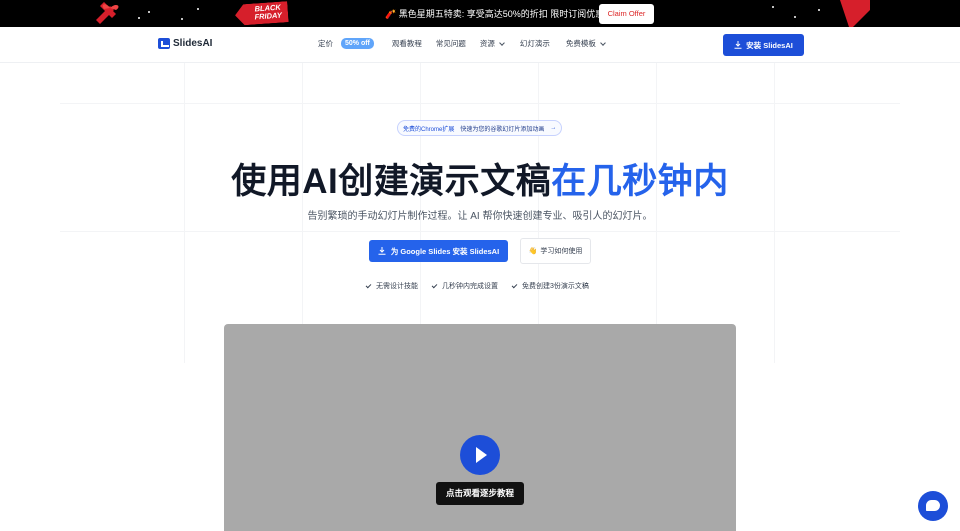 The image size is (960, 531). What do you see at coordinates (933, 506) in the screenshot?
I see `chat-icon` at bounding box center [933, 506].